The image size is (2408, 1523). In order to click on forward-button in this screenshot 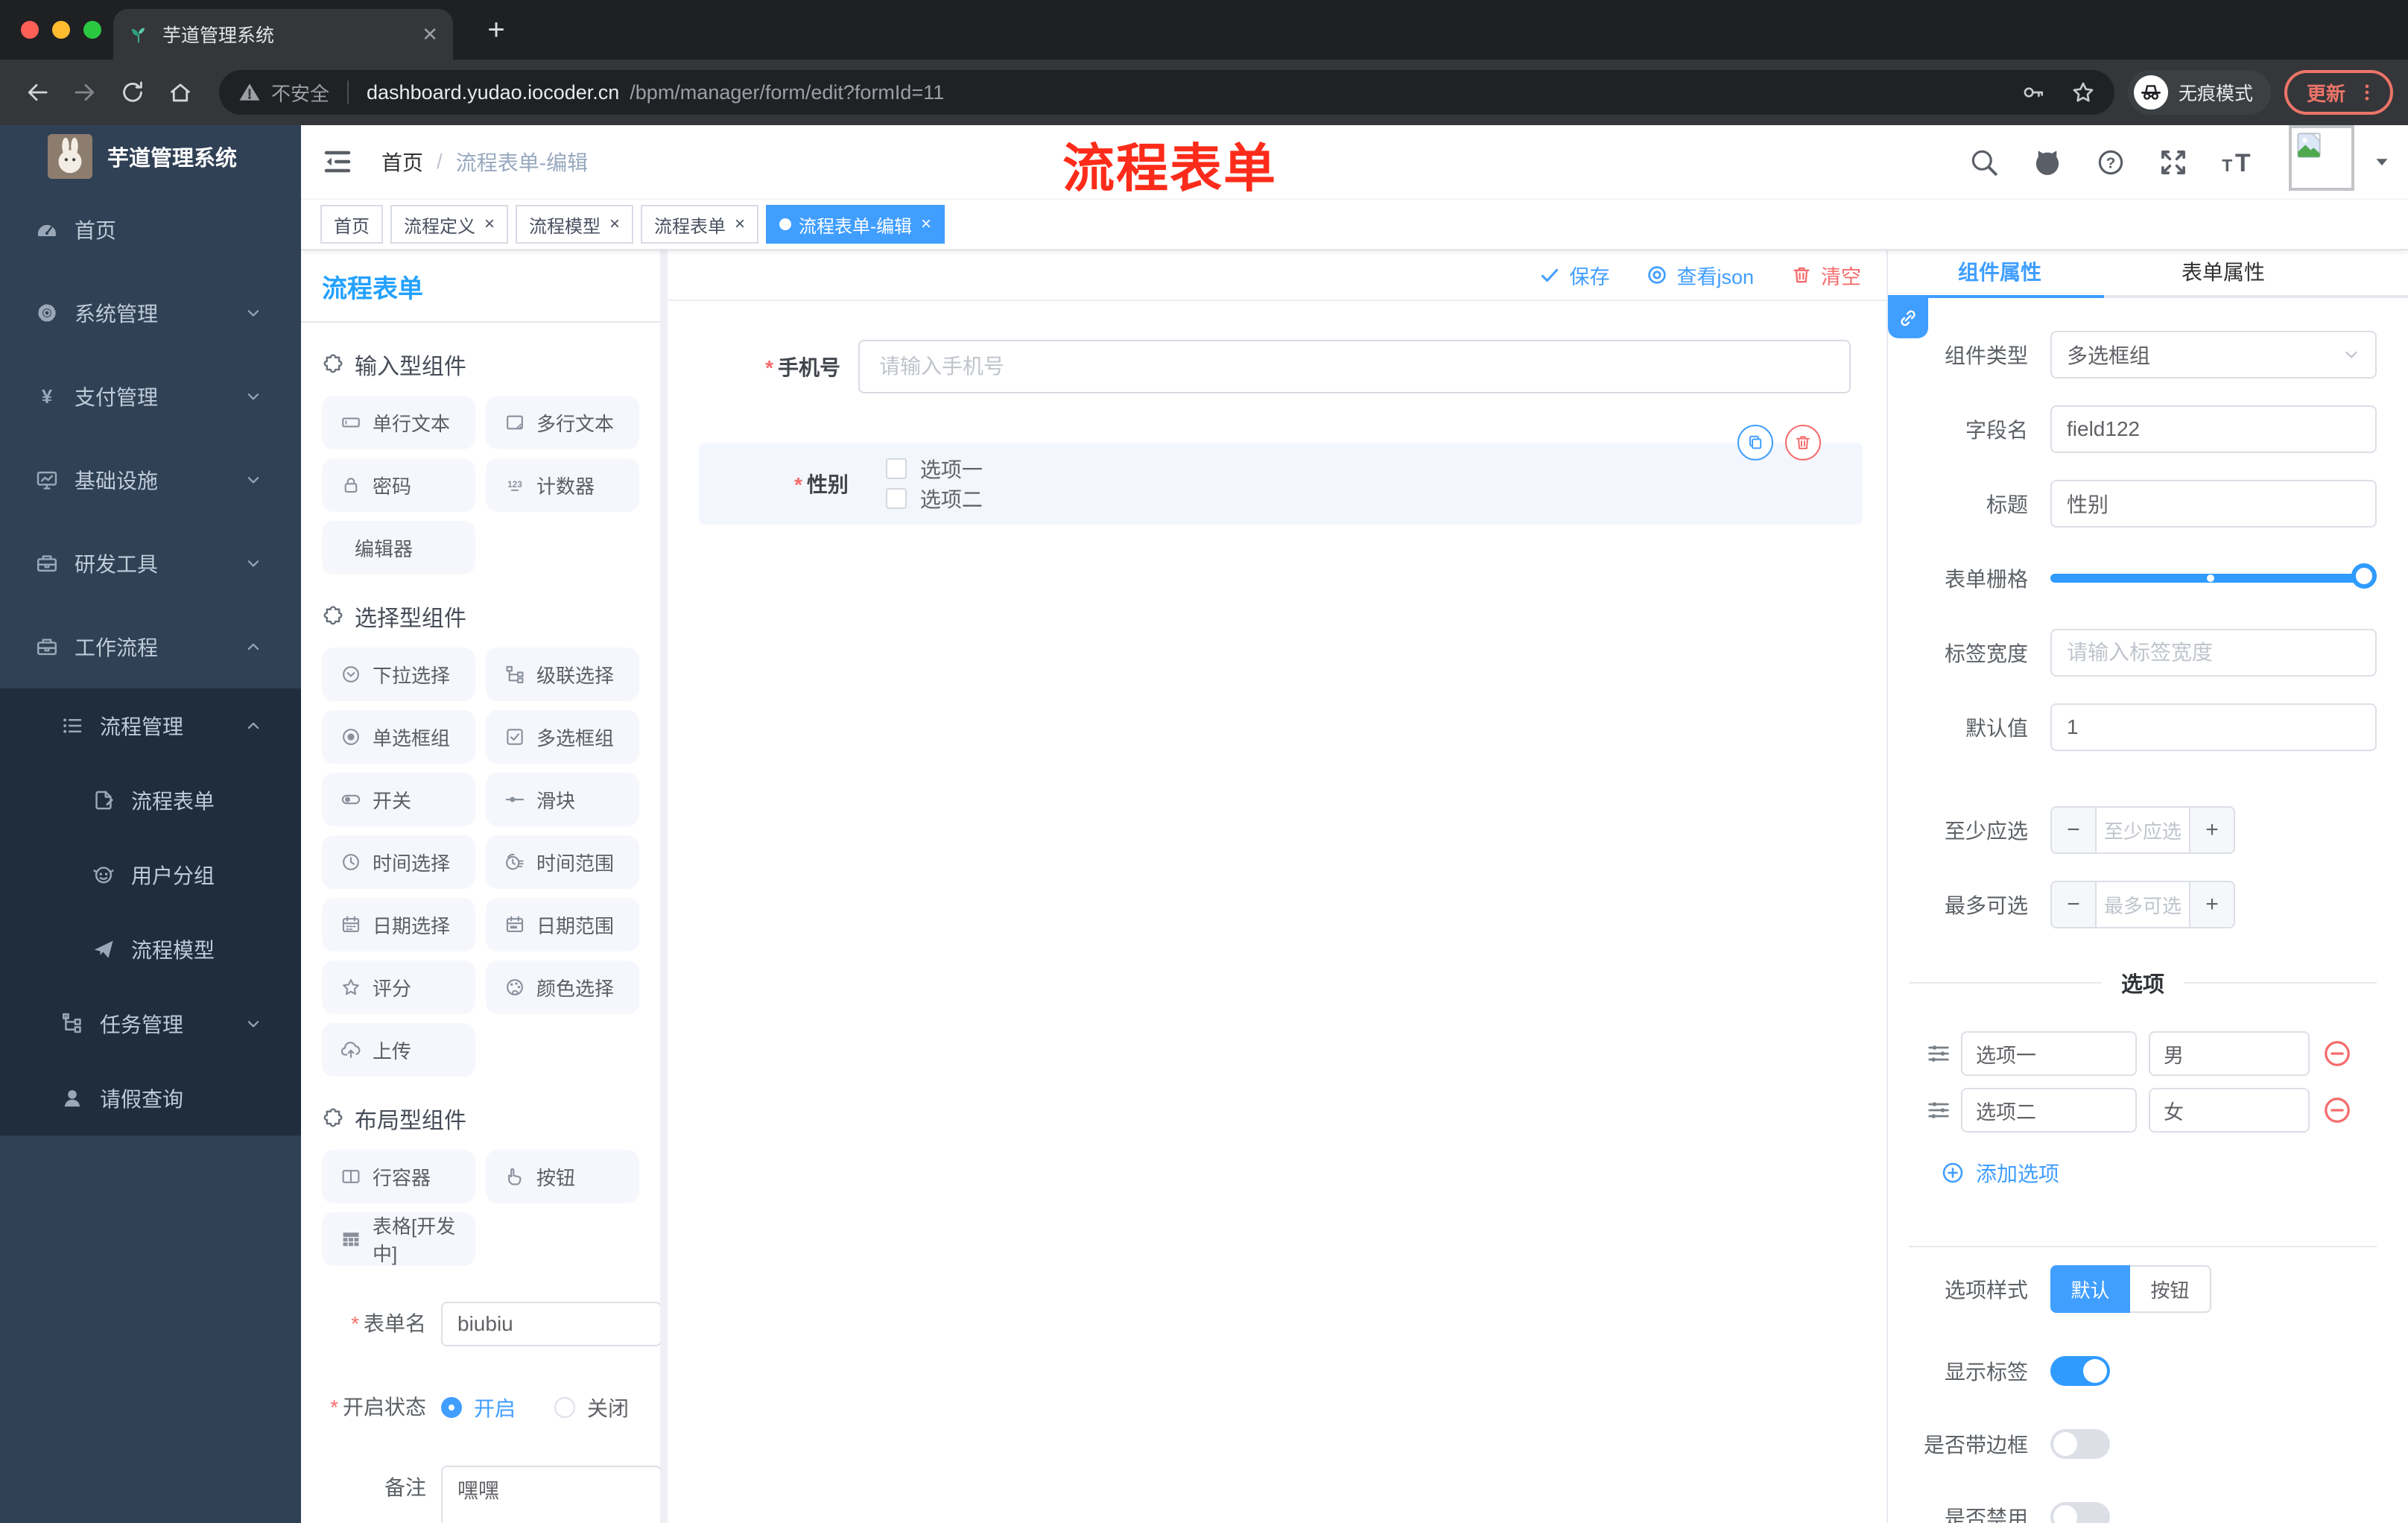, I will do `click(85, 92)`.